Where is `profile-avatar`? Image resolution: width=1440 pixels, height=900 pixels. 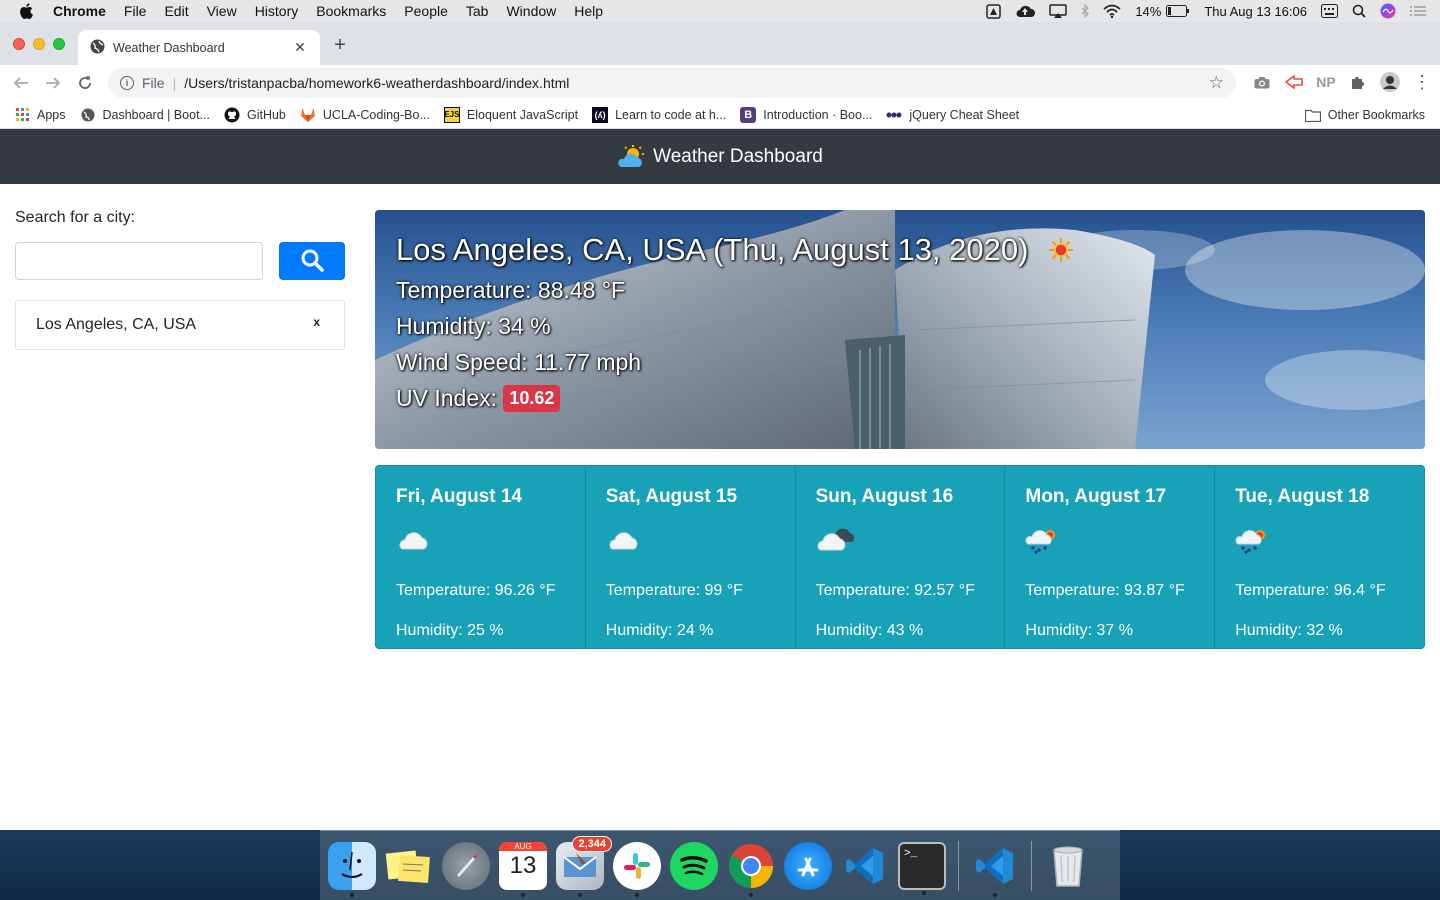 profile-avatar is located at coordinates (1390, 82).